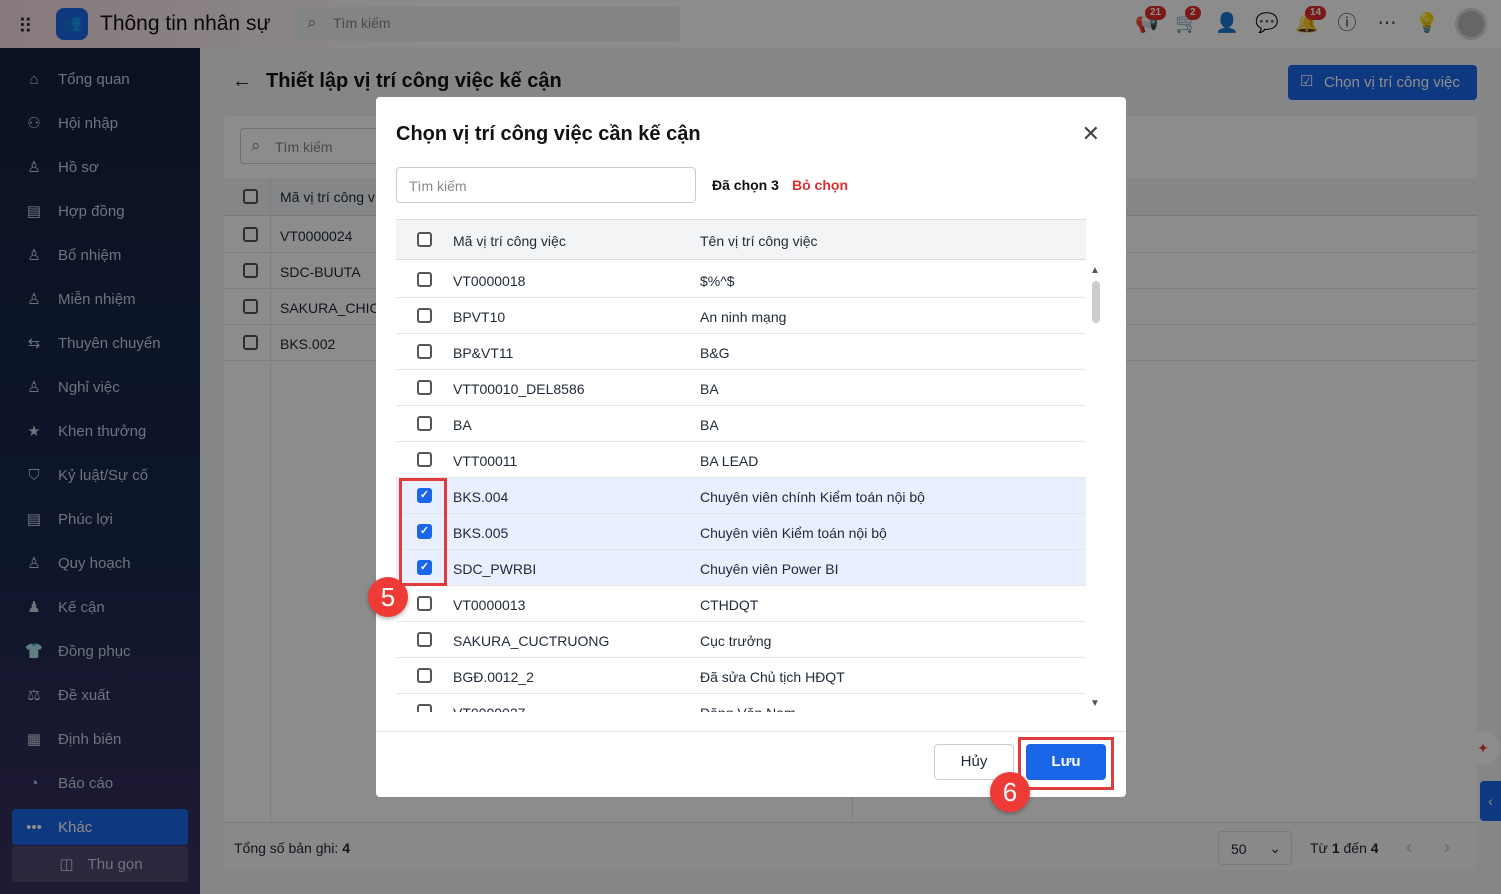 The width and height of the screenshot is (1501, 894). I want to click on position-code: VT0000027, so click(489, 708).